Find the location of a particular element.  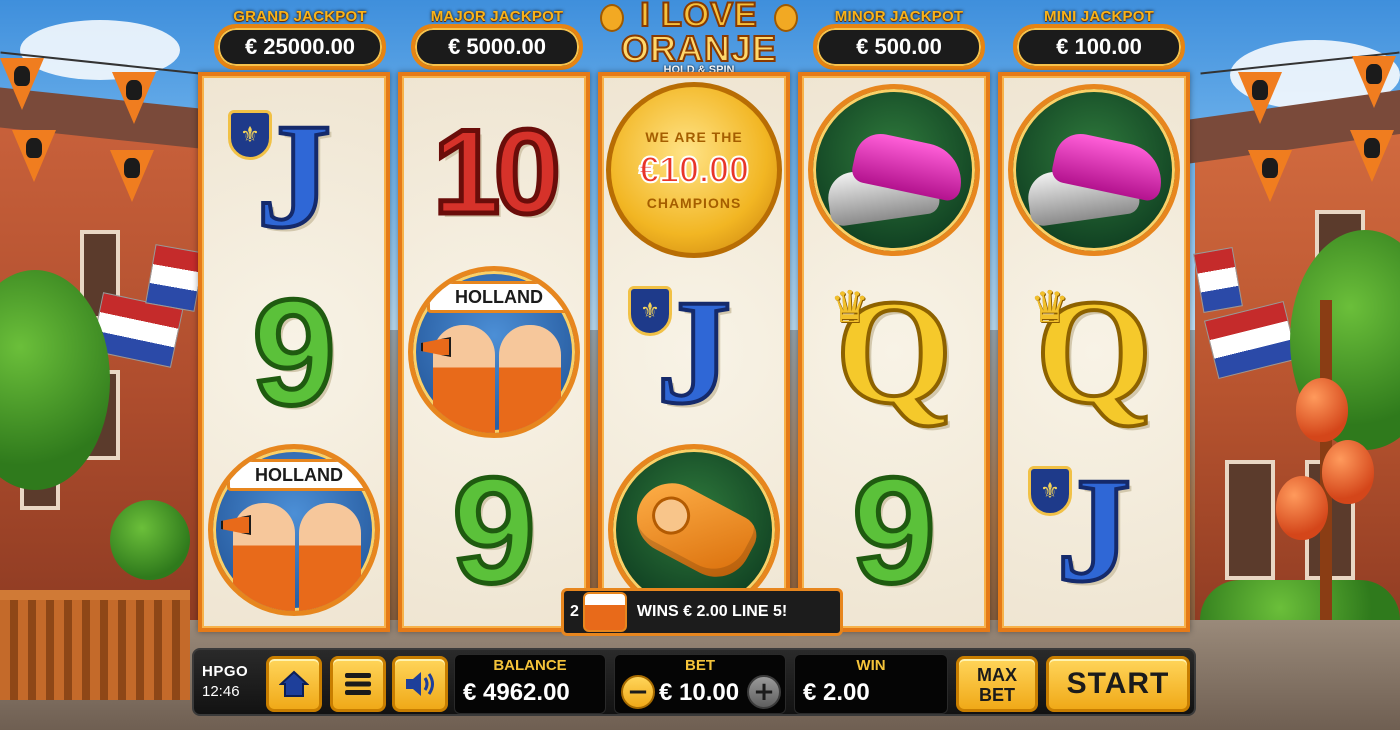

balance-value: € 4962.00 is located at coordinates (516, 692).